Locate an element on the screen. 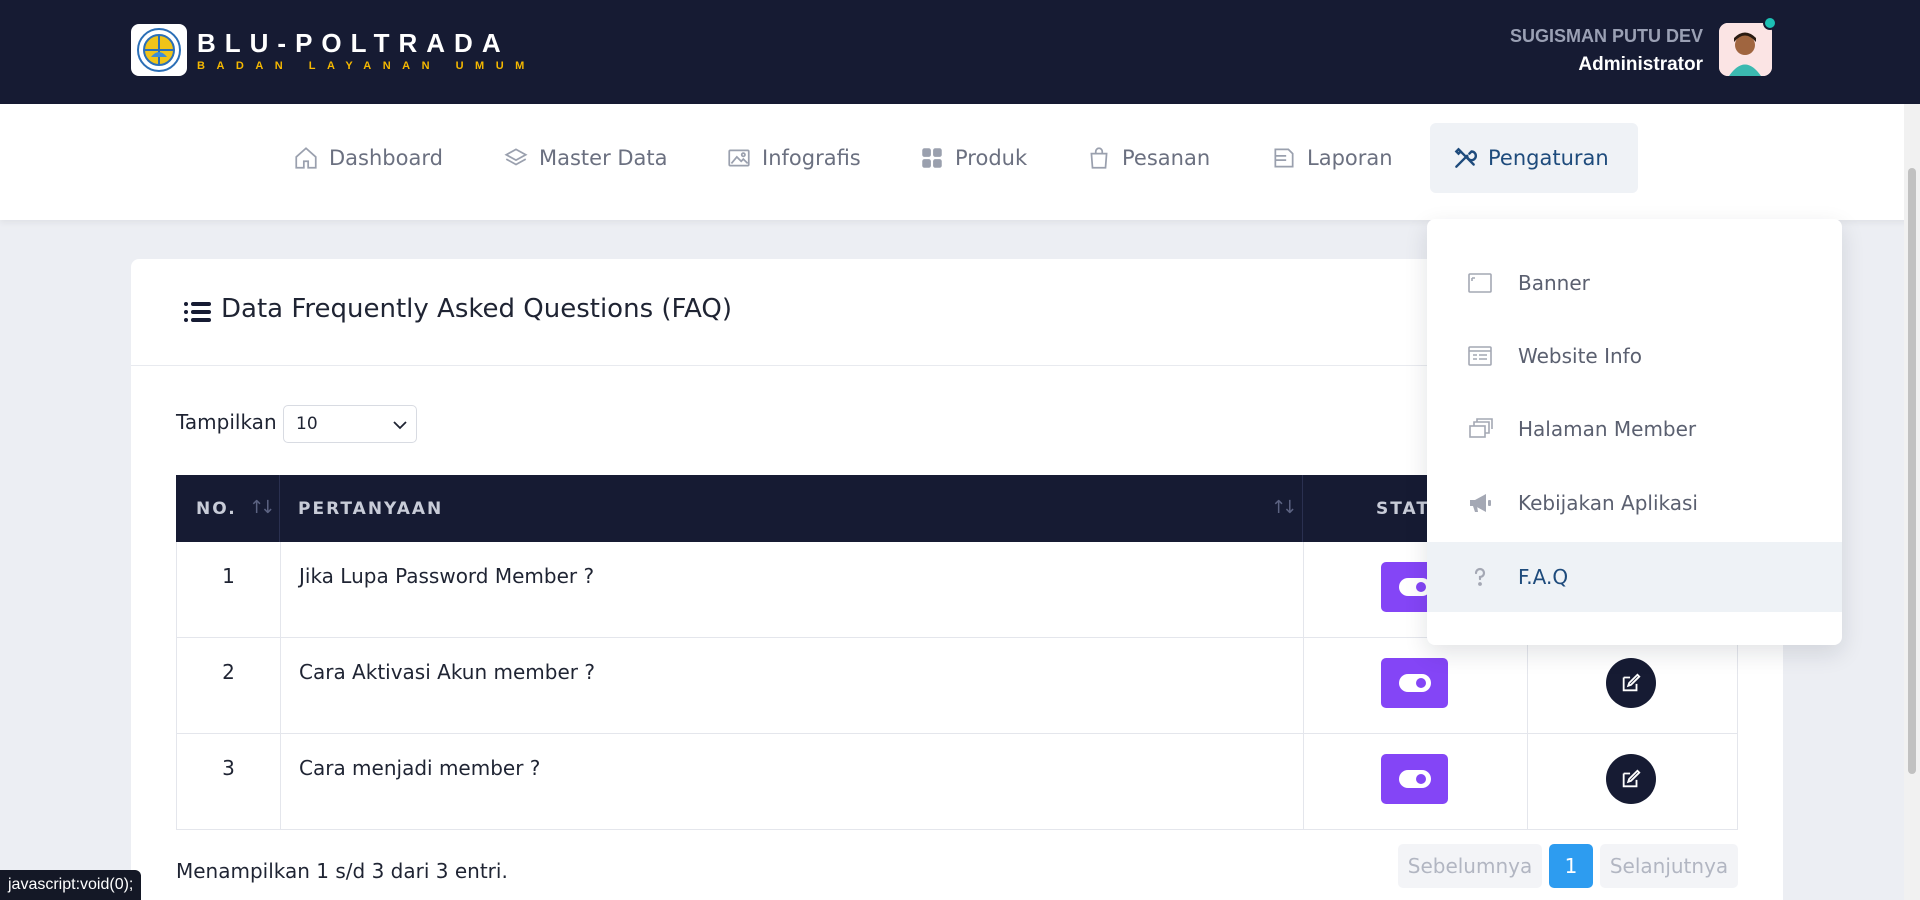 The image size is (1920, 900). length-label: Tampilkan is located at coordinates (226, 422).